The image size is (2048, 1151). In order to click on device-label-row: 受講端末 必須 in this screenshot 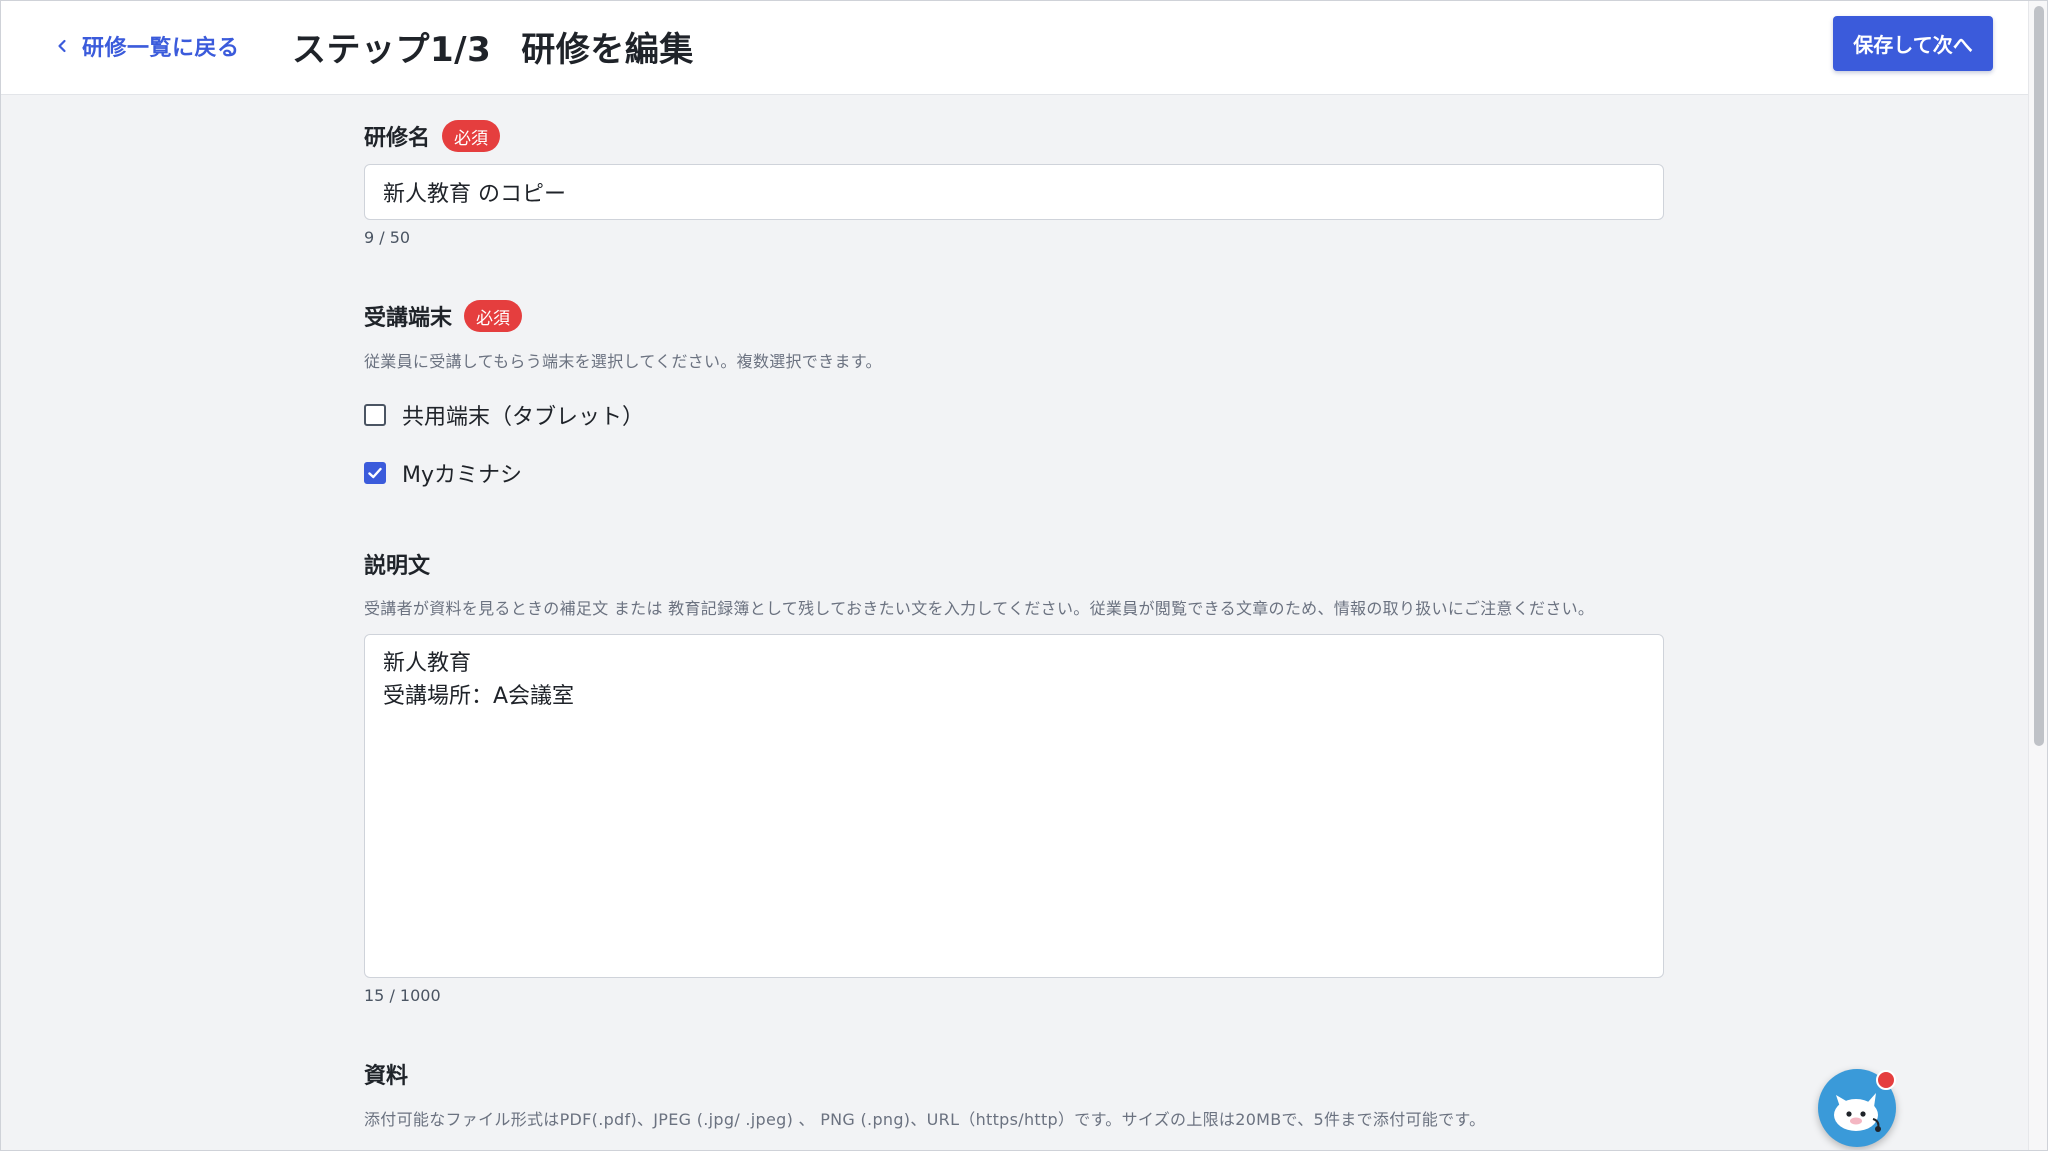, I will do `click(443, 316)`.